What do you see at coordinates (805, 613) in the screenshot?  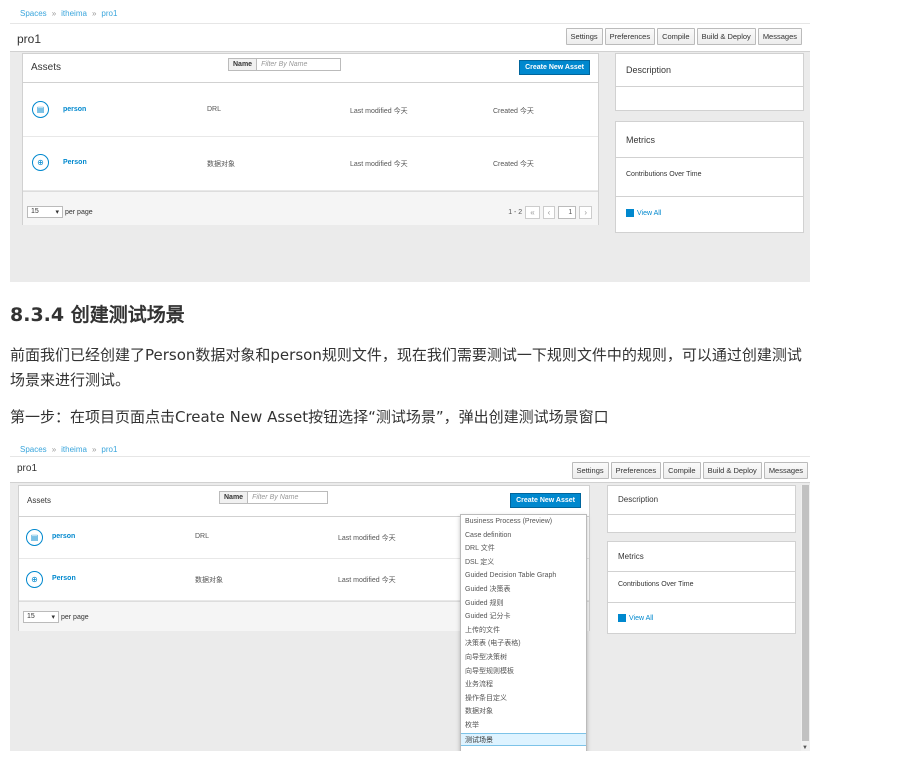 I see `scrollbar-thumb` at bounding box center [805, 613].